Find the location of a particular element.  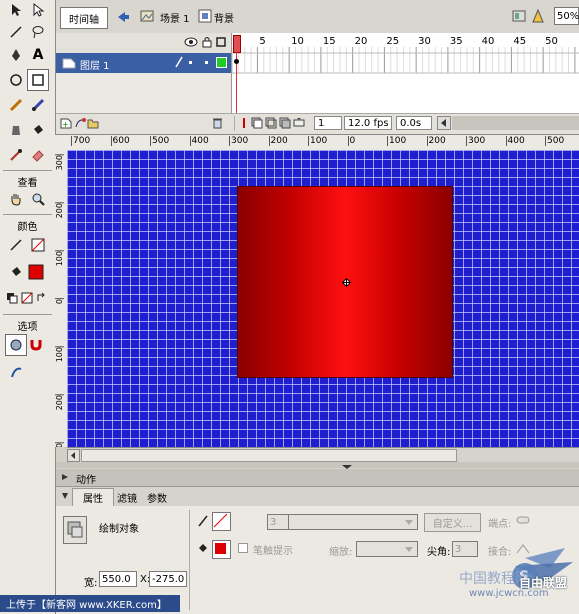

ruler-tick-label: 600 is located at coordinates (120, 141).